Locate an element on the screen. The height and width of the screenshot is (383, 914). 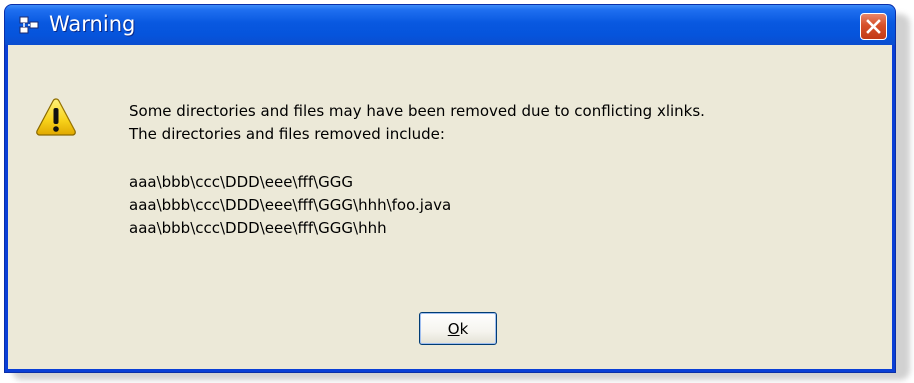
ok-label-rest: k is located at coordinates (464, 328).